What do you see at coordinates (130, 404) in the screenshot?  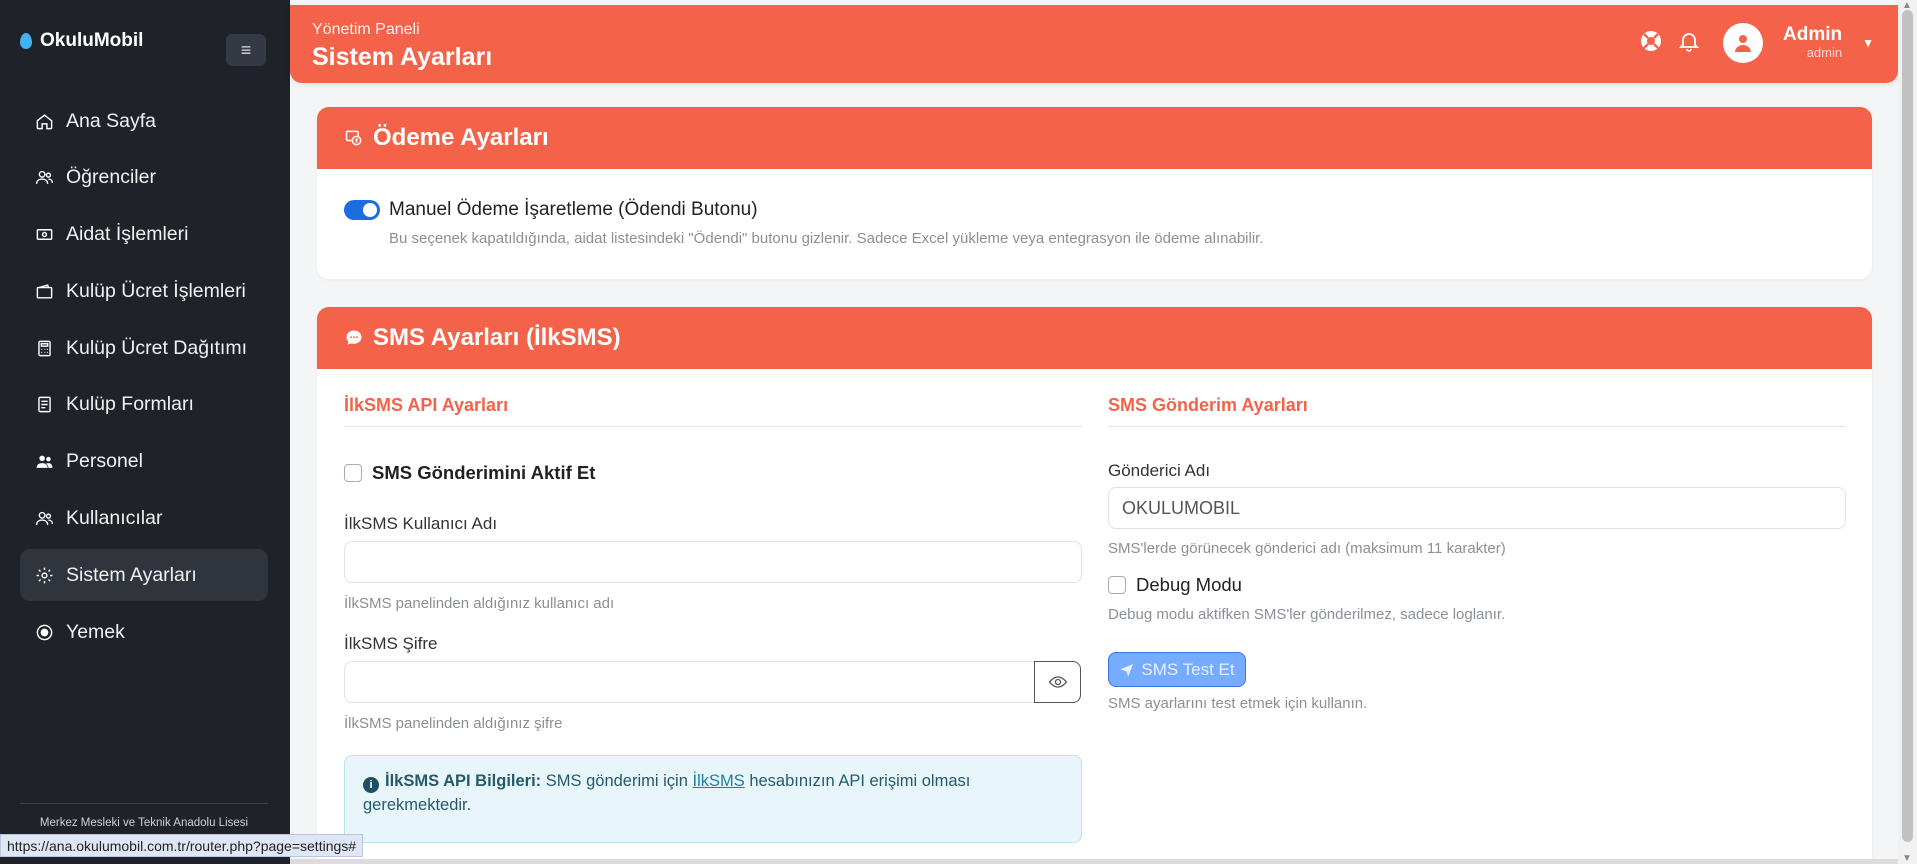 I see `sidebar-item-label: Kulüp Formları` at bounding box center [130, 404].